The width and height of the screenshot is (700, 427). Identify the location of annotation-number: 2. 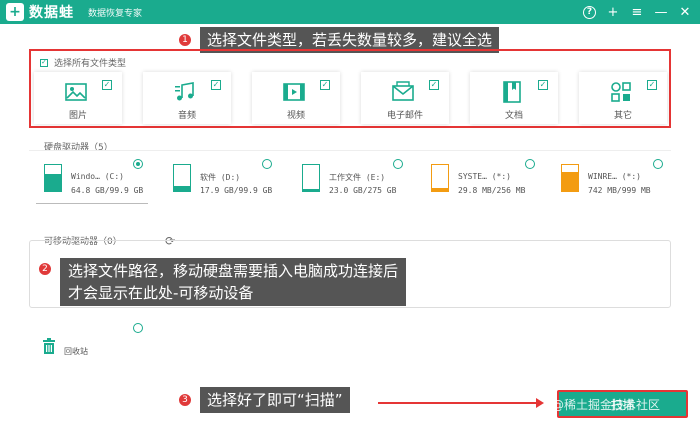
(45, 269).